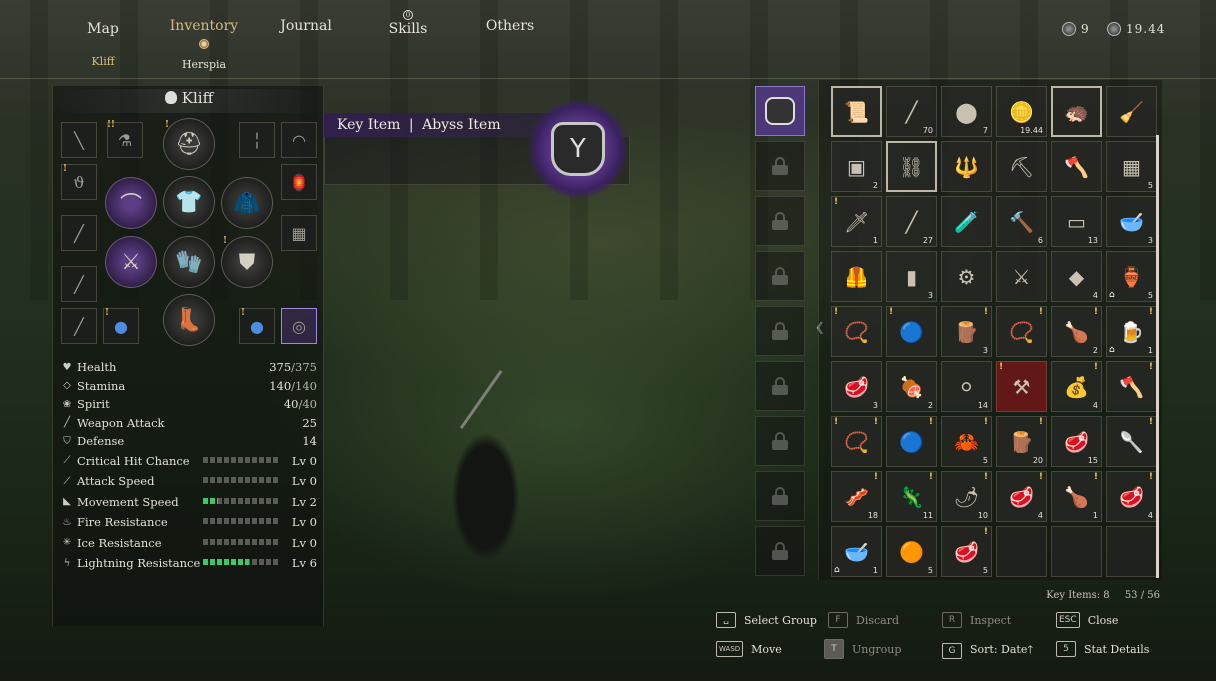  Describe the element at coordinates (856, 276) in the screenshot. I see `inventory-slot: 🦺` at that location.